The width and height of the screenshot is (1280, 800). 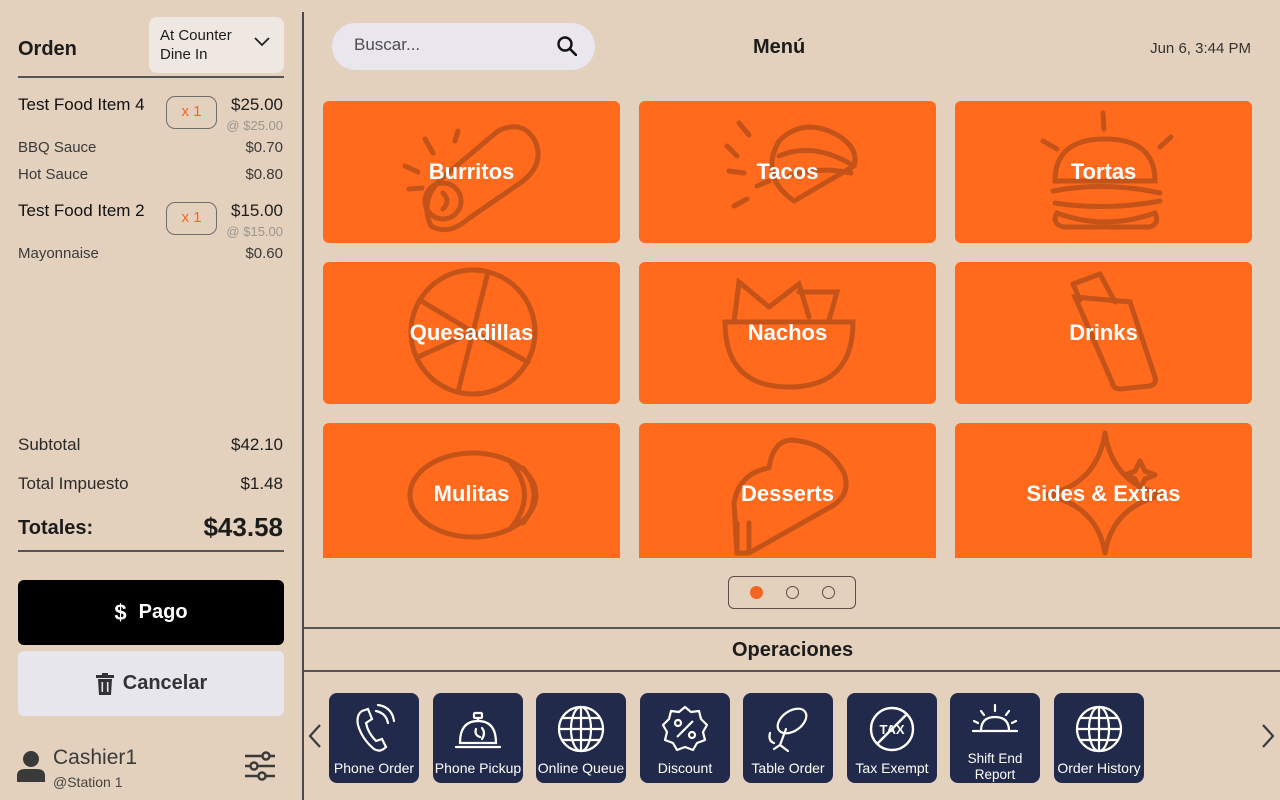 What do you see at coordinates (53, 174) in the screenshot?
I see `modifier-name: Hot Sauce` at bounding box center [53, 174].